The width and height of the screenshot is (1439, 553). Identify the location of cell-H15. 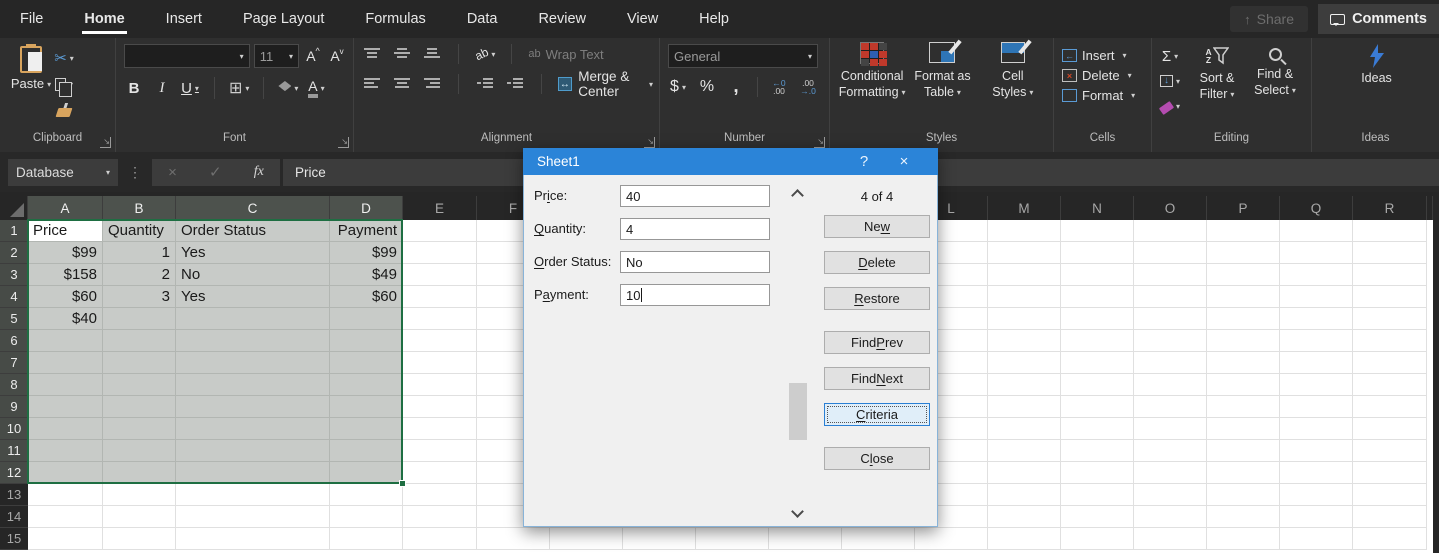
(659, 539).